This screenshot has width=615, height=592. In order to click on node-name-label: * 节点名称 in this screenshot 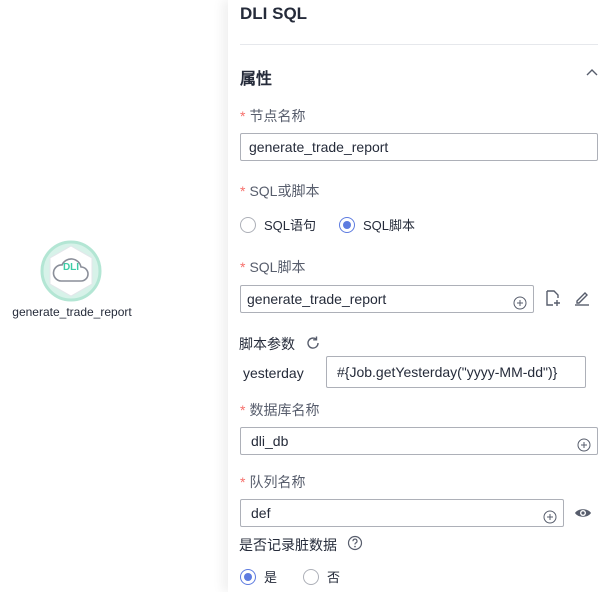, I will do `click(272, 116)`.